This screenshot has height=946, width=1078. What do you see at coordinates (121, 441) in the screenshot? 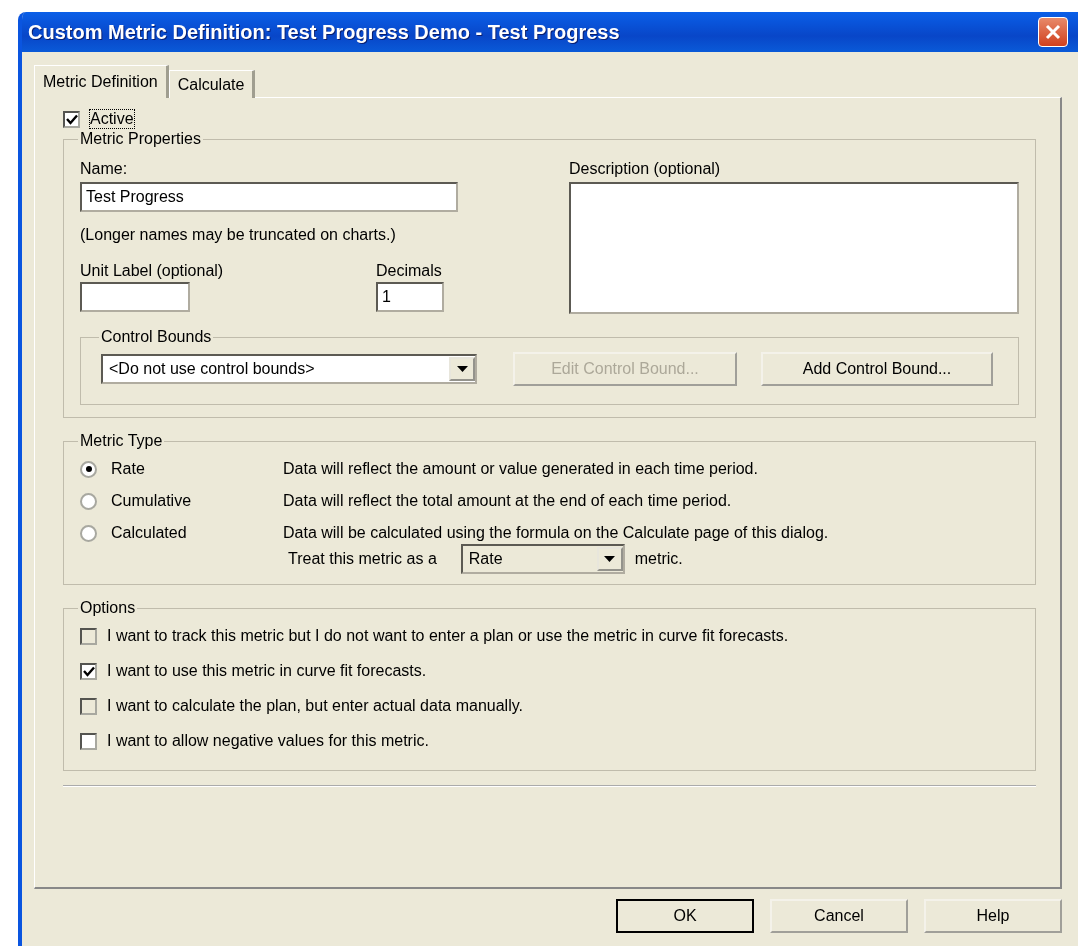
I see `group-title: Metric Type` at bounding box center [121, 441].